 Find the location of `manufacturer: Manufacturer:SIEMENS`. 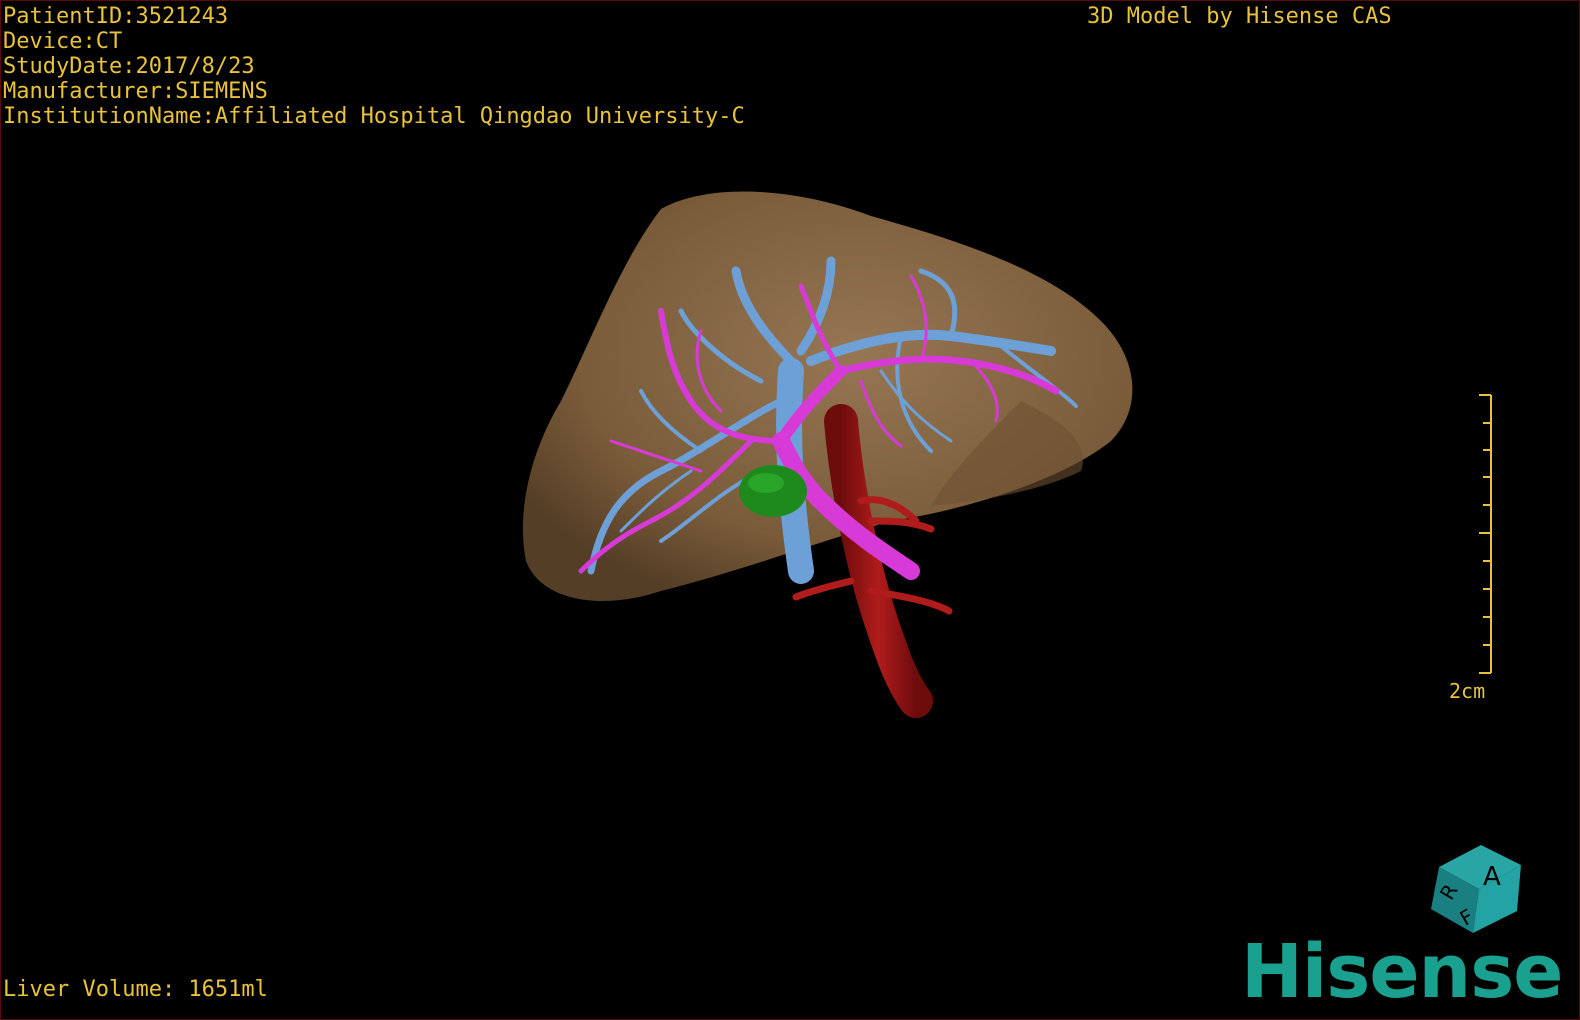

manufacturer: Manufacturer:SIEMENS is located at coordinates (135, 91).